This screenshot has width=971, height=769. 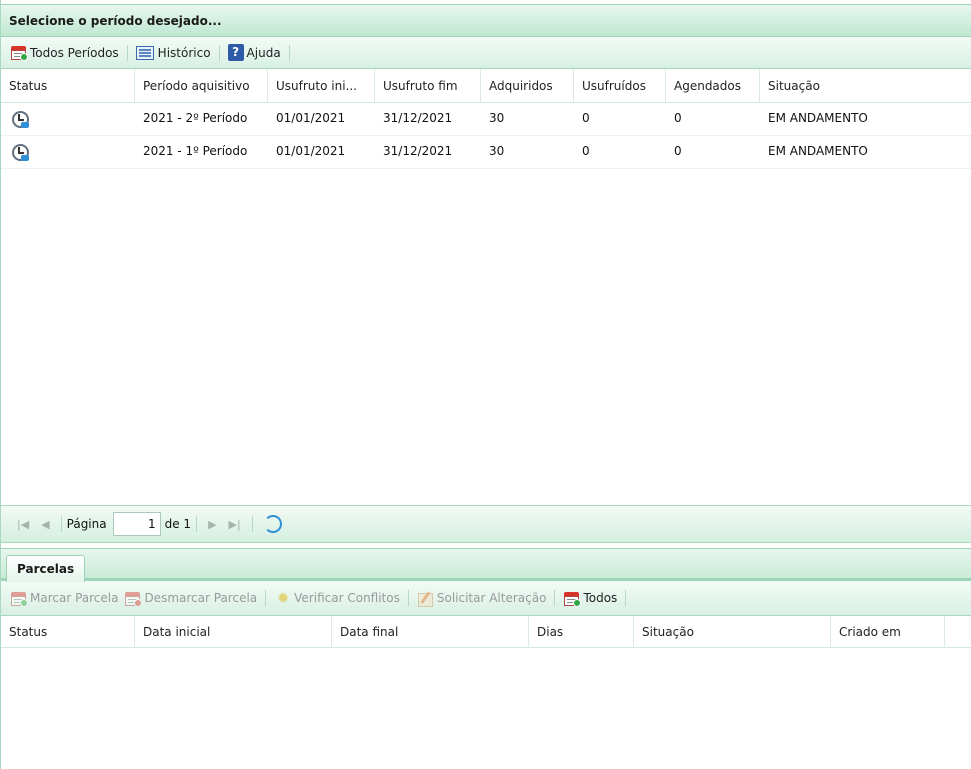 I want to click on column-header-periodo: Período aquisitivo, so click(x=201, y=86).